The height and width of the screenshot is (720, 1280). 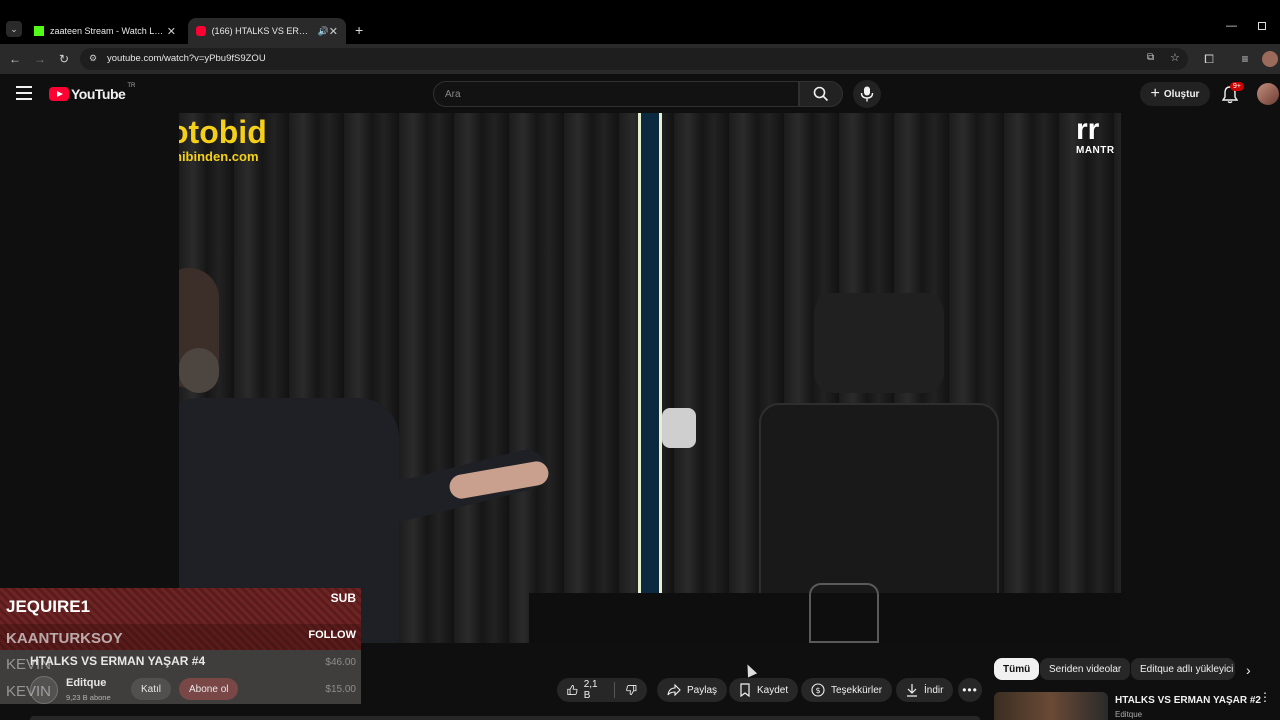 I want to click on tab-search-button: ⌄, so click(x=14, y=29).